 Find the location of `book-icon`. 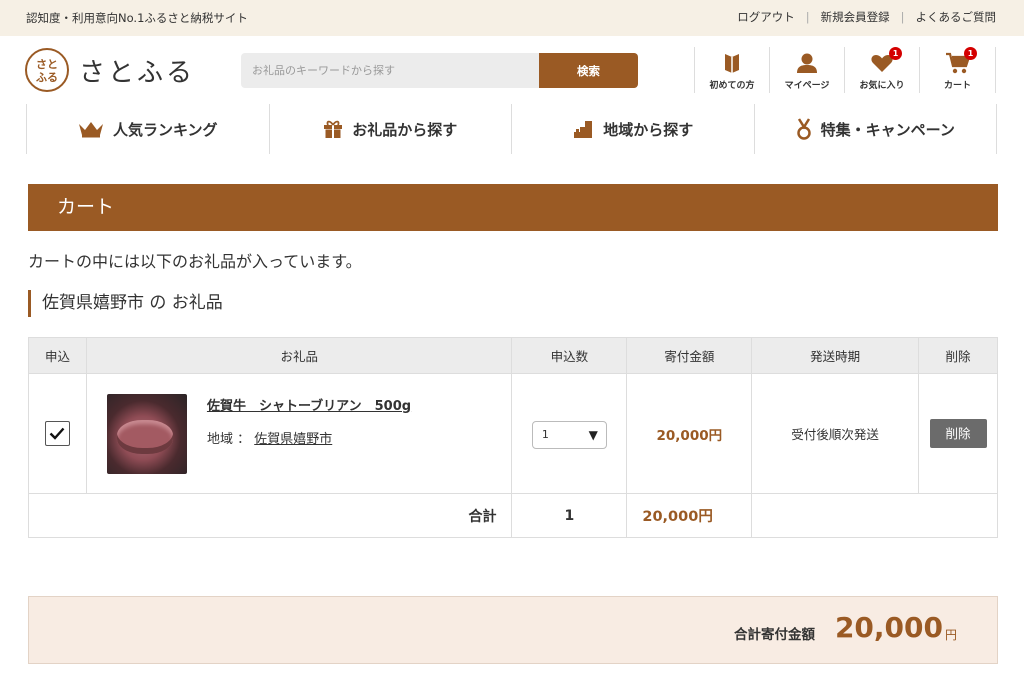

book-icon is located at coordinates (732, 63).